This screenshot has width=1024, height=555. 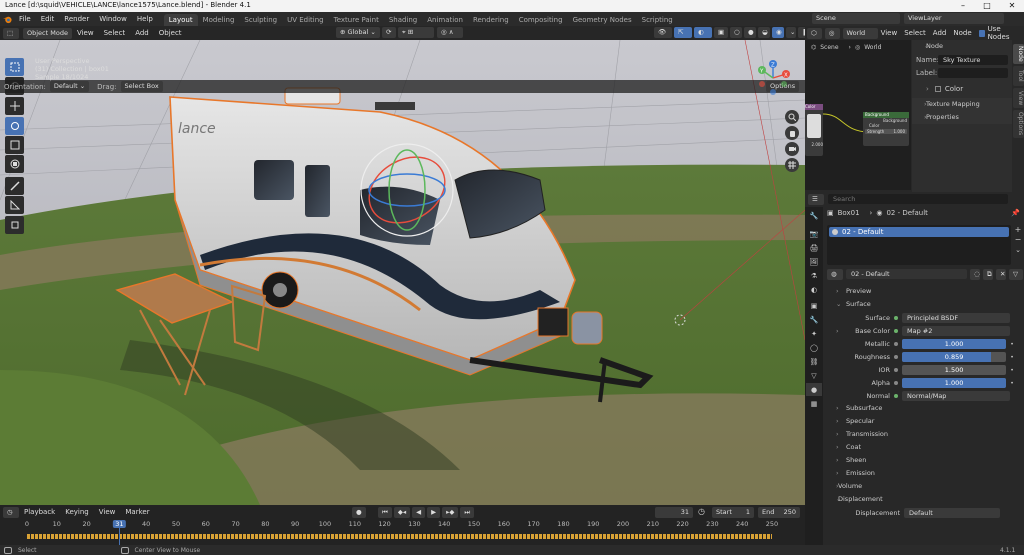 What do you see at coordinates (77, 512) in the screenshot?
I see `timeline-menu-keying: Keying` at bounding box center [77, 512].